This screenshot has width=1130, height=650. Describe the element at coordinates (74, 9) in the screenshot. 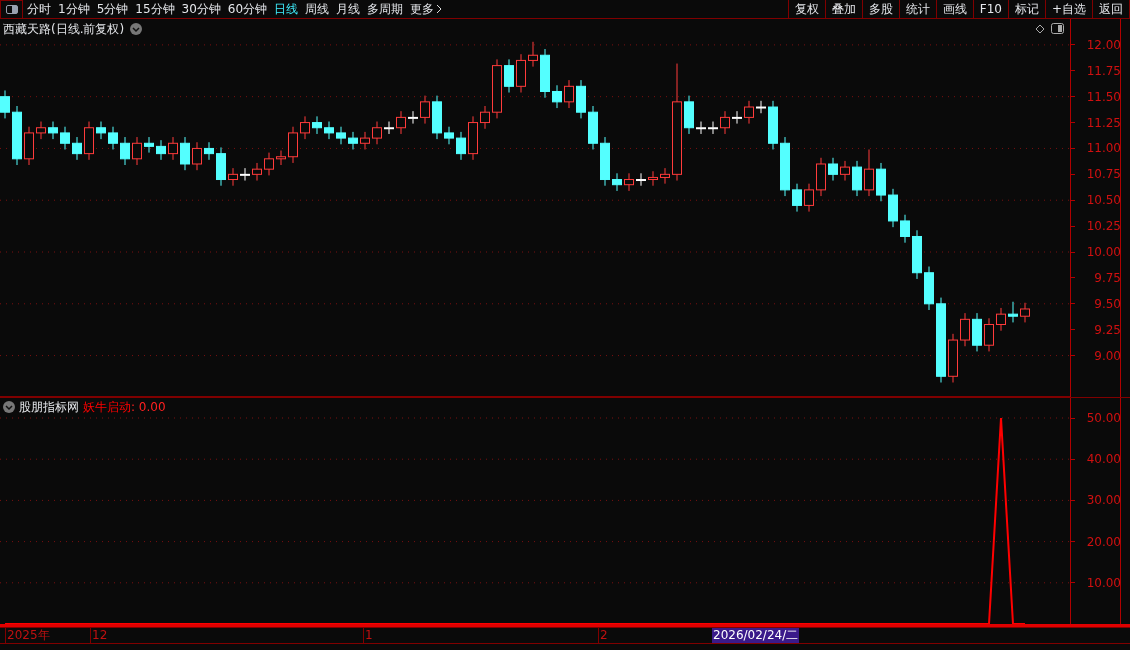

I see `period-tab: 1分钟` at that location.